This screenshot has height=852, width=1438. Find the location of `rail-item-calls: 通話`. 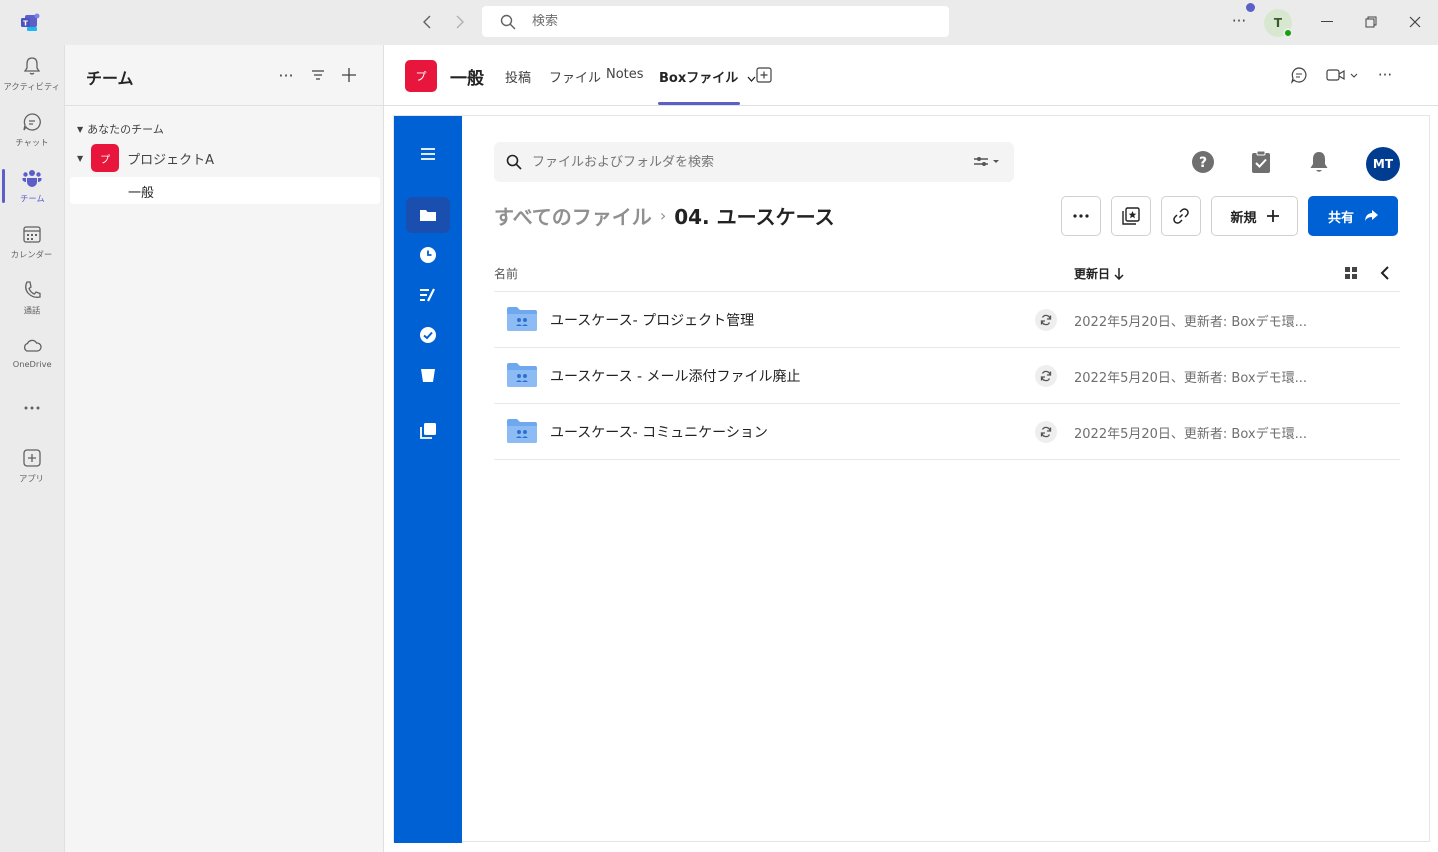

rail-item-calls: 通話 is located at coordinates (32, 299).